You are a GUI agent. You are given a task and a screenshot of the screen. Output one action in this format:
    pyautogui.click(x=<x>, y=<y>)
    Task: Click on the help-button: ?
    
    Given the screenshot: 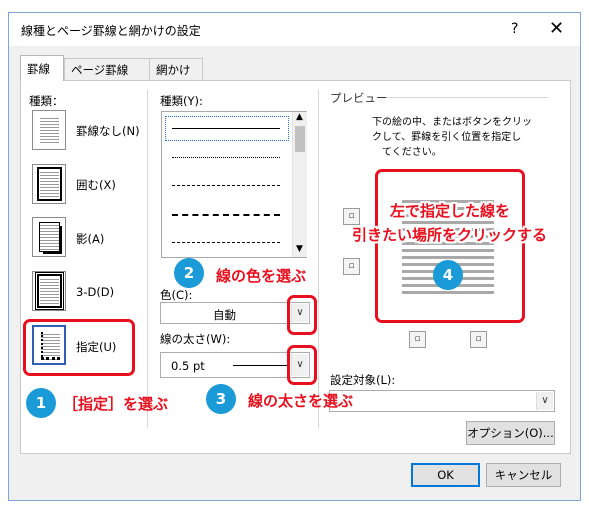 What is the action you would take?
    pyautogui.click(x=514, y=29)
    